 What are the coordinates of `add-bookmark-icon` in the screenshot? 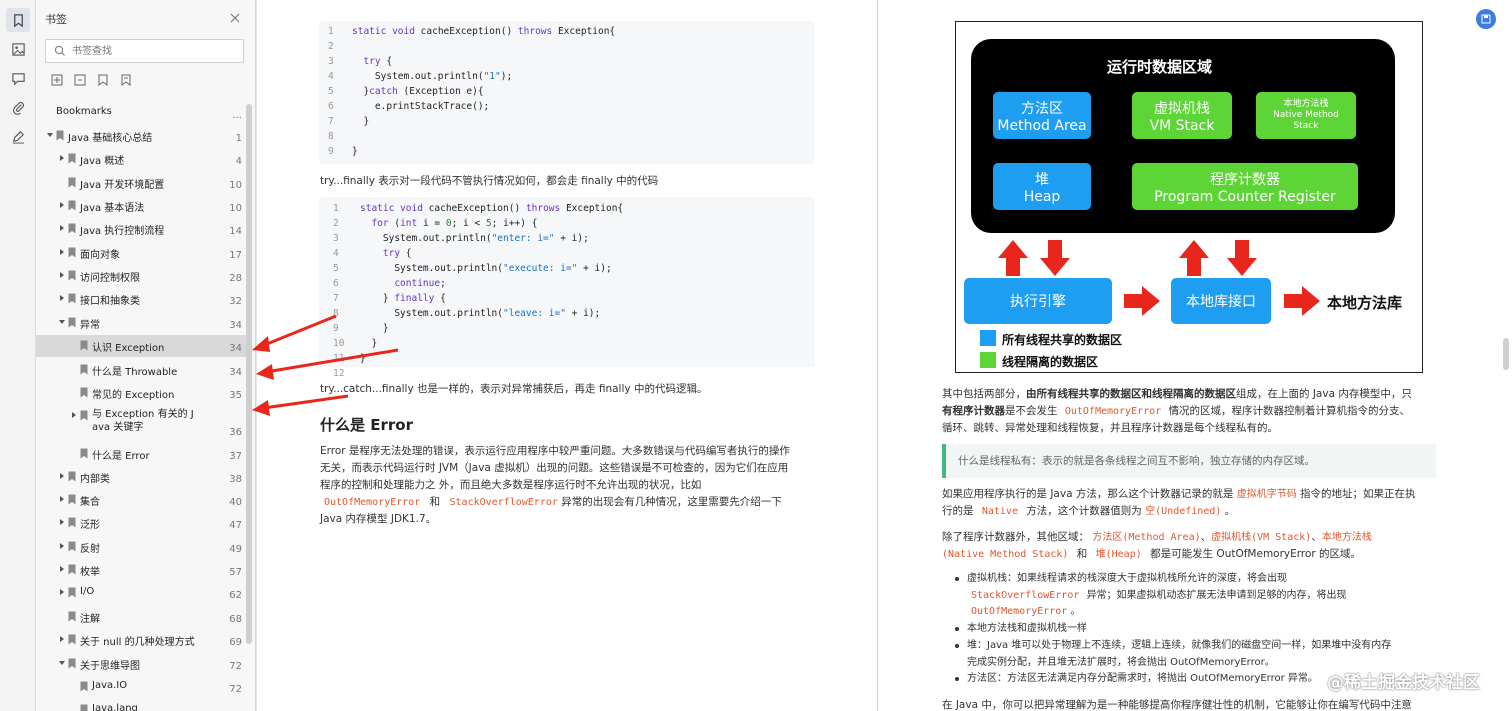 It's located at (57, 80).